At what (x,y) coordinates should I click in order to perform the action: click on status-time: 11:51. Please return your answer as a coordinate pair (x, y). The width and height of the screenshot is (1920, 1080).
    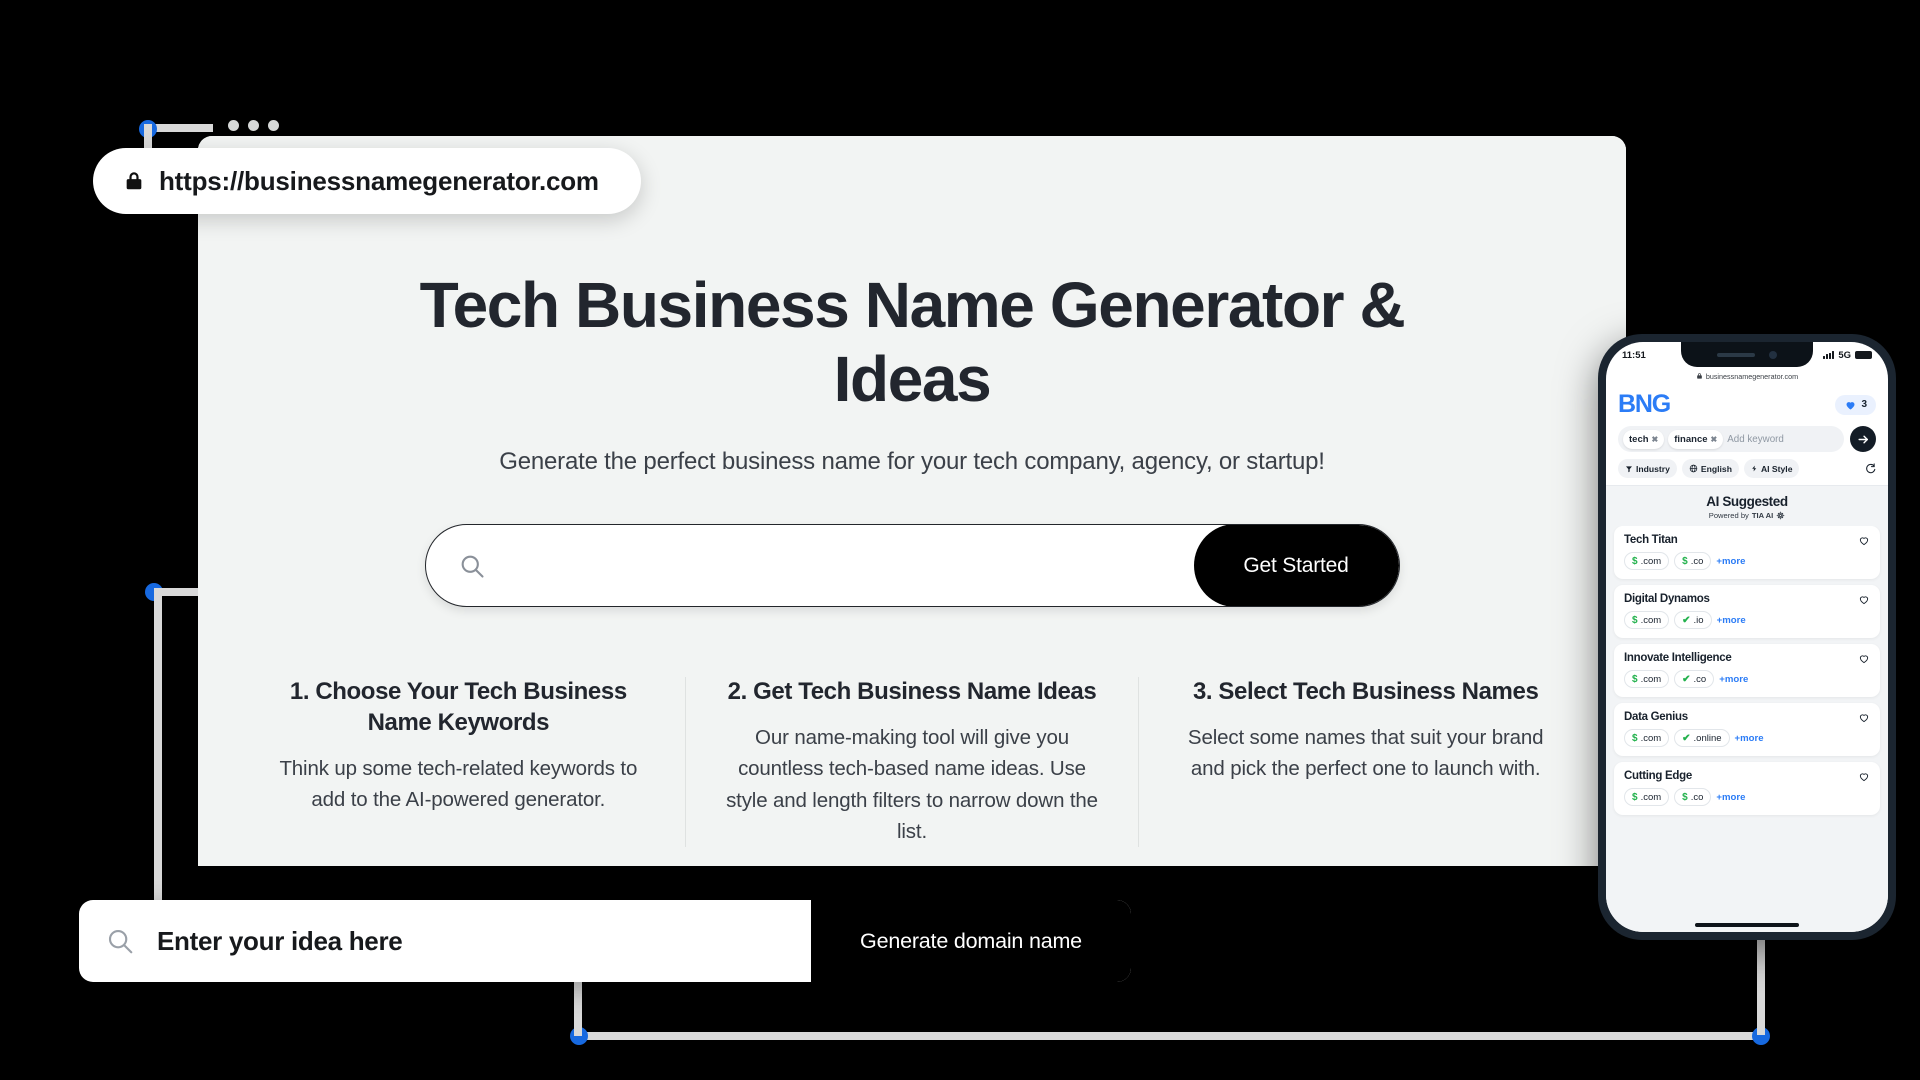
    Looking at the image, I should click on (1634, 355).